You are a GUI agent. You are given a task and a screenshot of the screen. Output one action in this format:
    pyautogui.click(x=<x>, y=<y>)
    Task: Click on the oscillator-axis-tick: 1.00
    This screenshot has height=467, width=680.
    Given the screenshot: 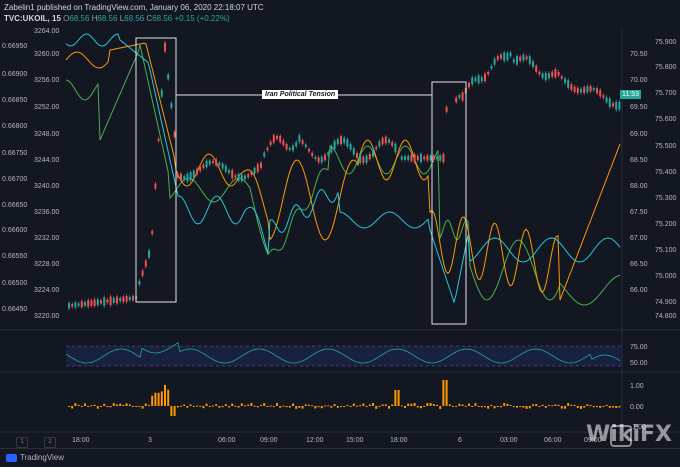 What is the action you would take?
    pyautogui.click(x=637, y=386)
    